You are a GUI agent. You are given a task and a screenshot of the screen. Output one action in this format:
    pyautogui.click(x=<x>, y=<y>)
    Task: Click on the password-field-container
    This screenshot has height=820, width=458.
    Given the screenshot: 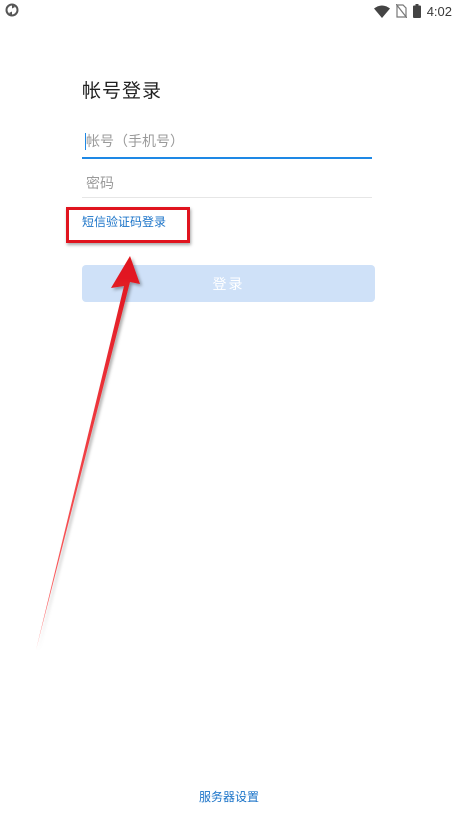 What is the action you would take?
    pyautogui.click(x=227, y=184)
    